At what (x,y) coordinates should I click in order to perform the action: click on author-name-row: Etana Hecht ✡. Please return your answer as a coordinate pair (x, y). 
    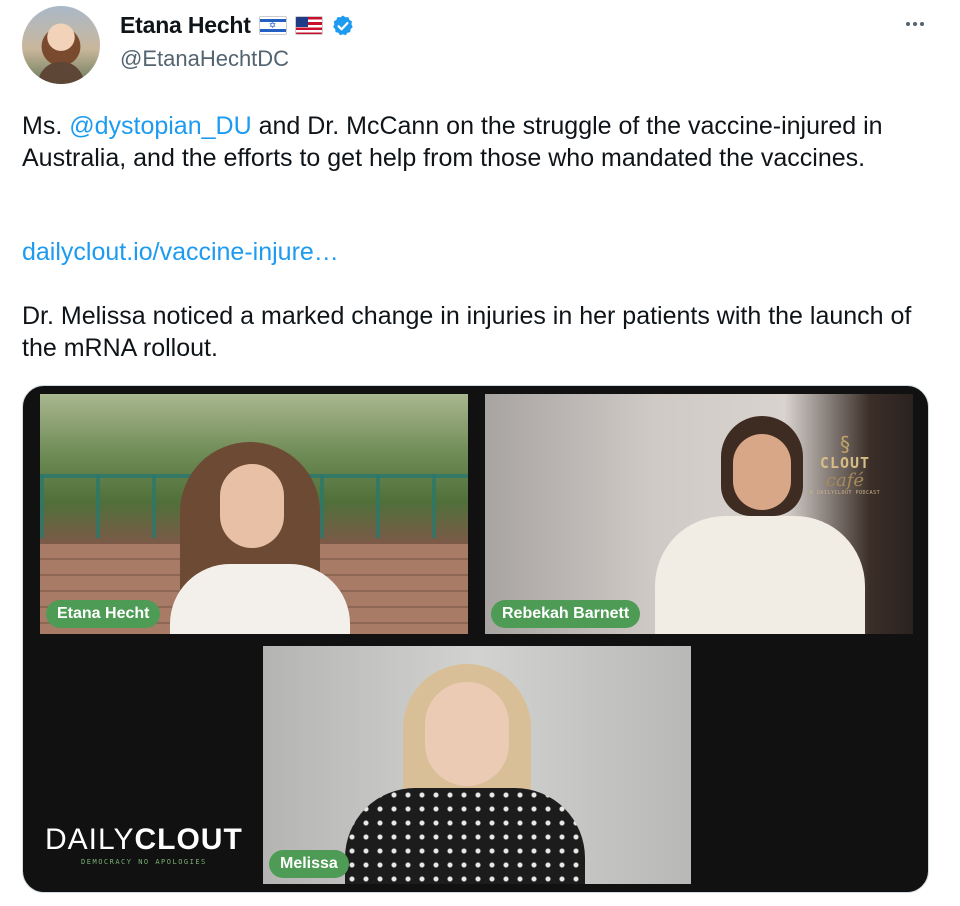
    Looking at the image, I should click on (237, 25).